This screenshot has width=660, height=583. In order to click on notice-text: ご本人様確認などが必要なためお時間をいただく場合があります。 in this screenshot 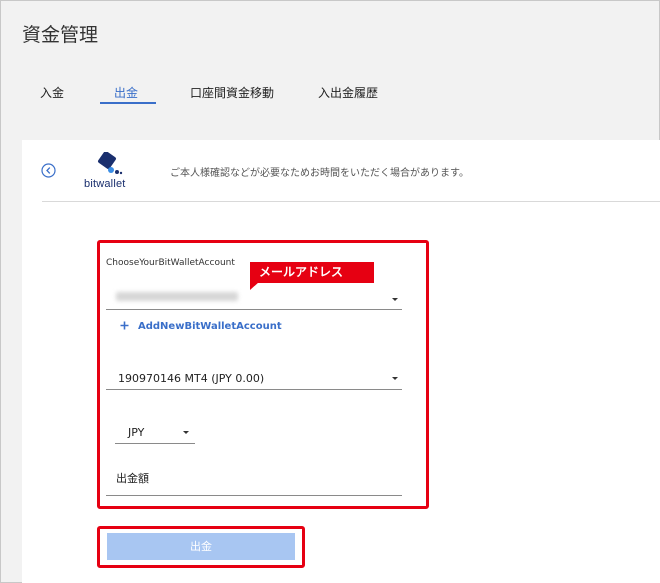, I will do `click(319, 173)`.